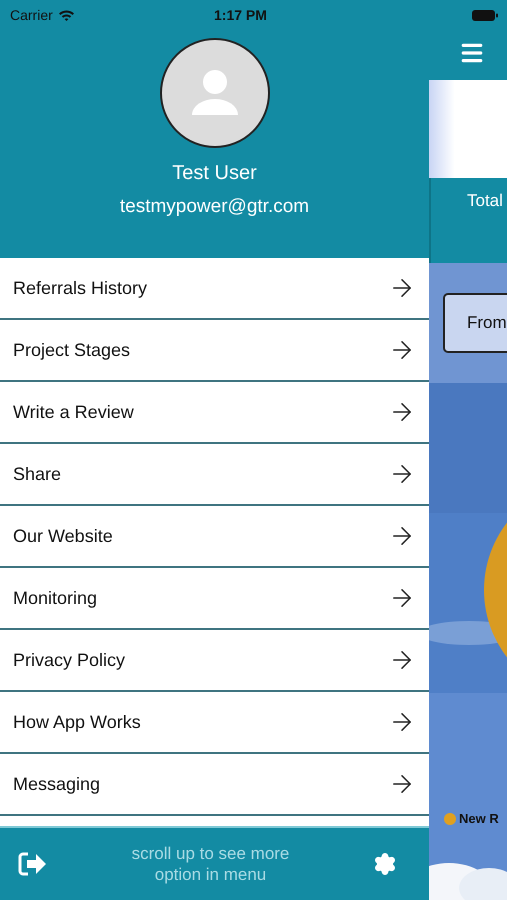 The width and height of the screenshot is (507, 900). What do you see at coordinates (479, 819) in the screenshot?
I see `legend-label: New R` at bounding box center [479, 819].